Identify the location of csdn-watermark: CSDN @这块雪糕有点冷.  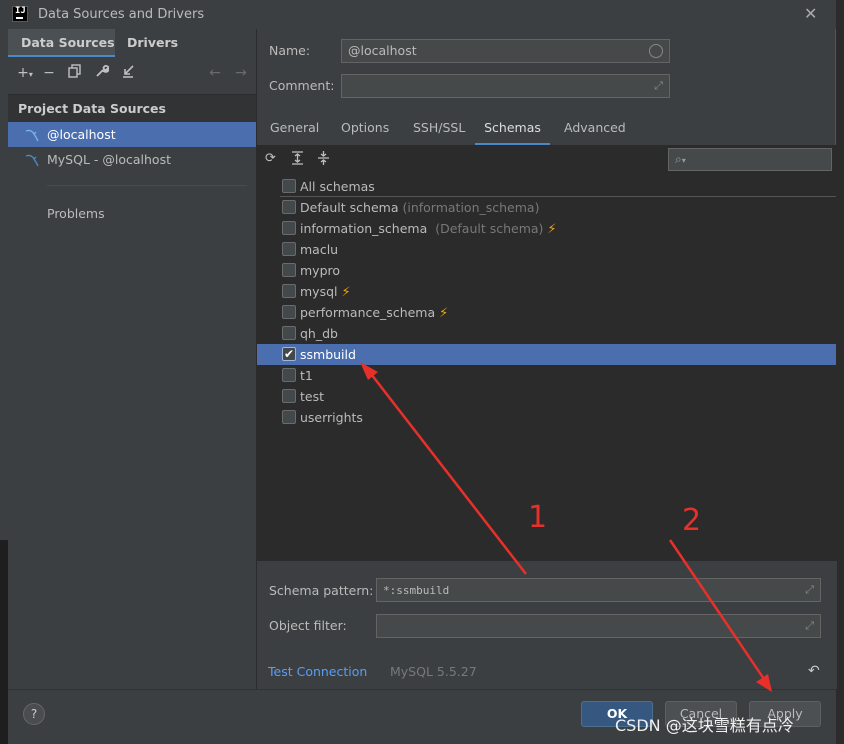
(704, 725).